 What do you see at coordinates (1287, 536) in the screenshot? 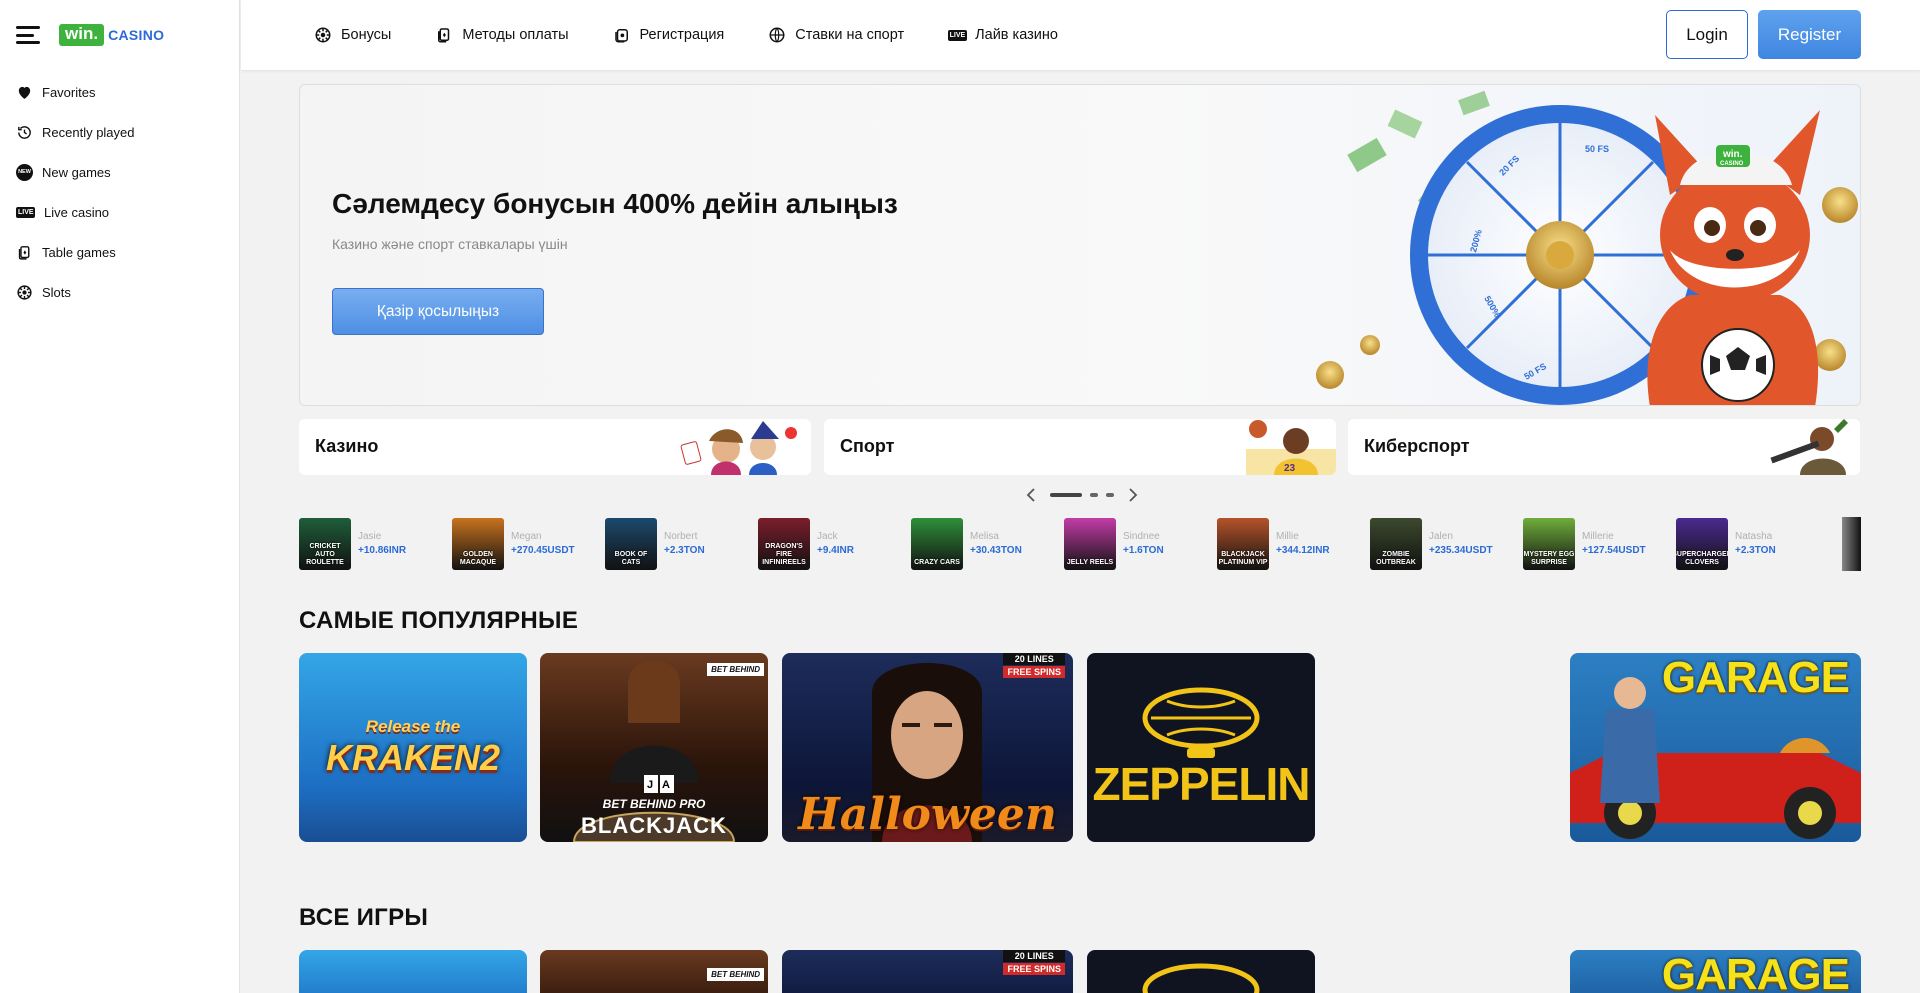
I see `winner-name: Millie` at bounding box center [1287, 536].